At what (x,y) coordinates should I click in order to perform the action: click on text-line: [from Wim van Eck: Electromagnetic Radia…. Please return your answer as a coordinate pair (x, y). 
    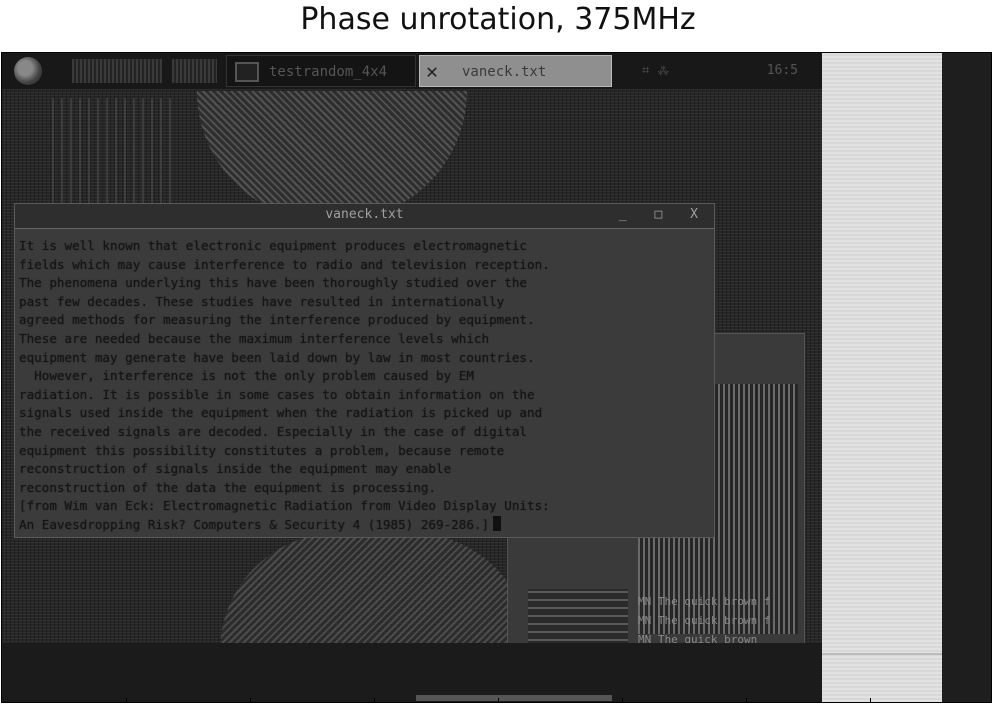
    Looking at the image, I should click on (284, 506).